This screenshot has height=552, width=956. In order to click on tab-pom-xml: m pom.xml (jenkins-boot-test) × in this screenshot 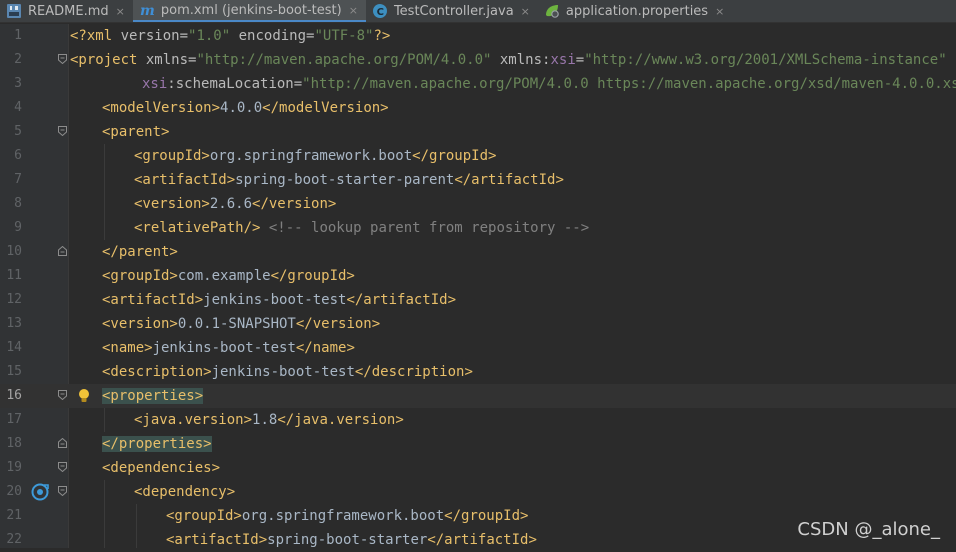, I will do `click(249, 11)`.